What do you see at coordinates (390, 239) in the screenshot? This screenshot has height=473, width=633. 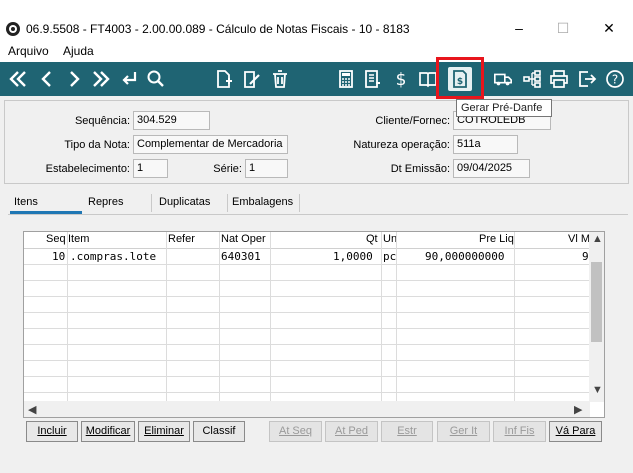 I see `column-un: Un` at bounding box center [390, 239].